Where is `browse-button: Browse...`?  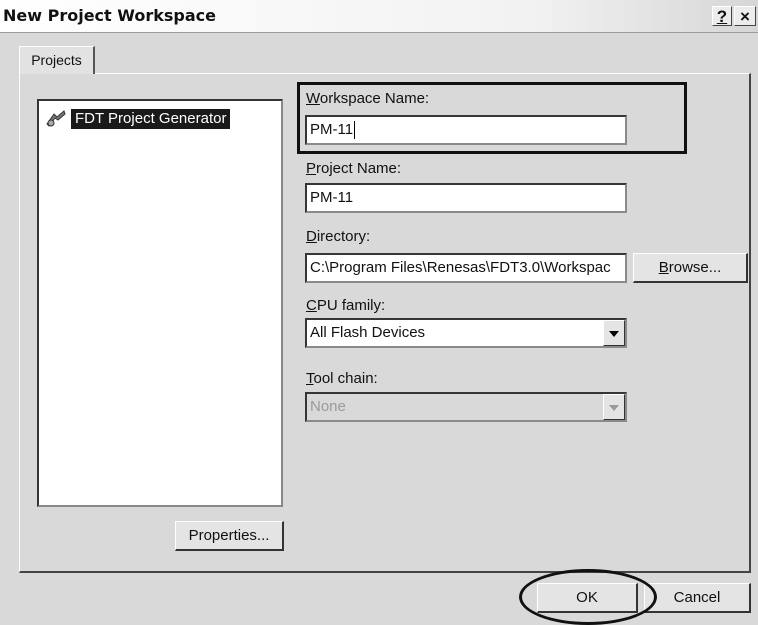 browse-button: Browse... is located at coordinates (690, 268).